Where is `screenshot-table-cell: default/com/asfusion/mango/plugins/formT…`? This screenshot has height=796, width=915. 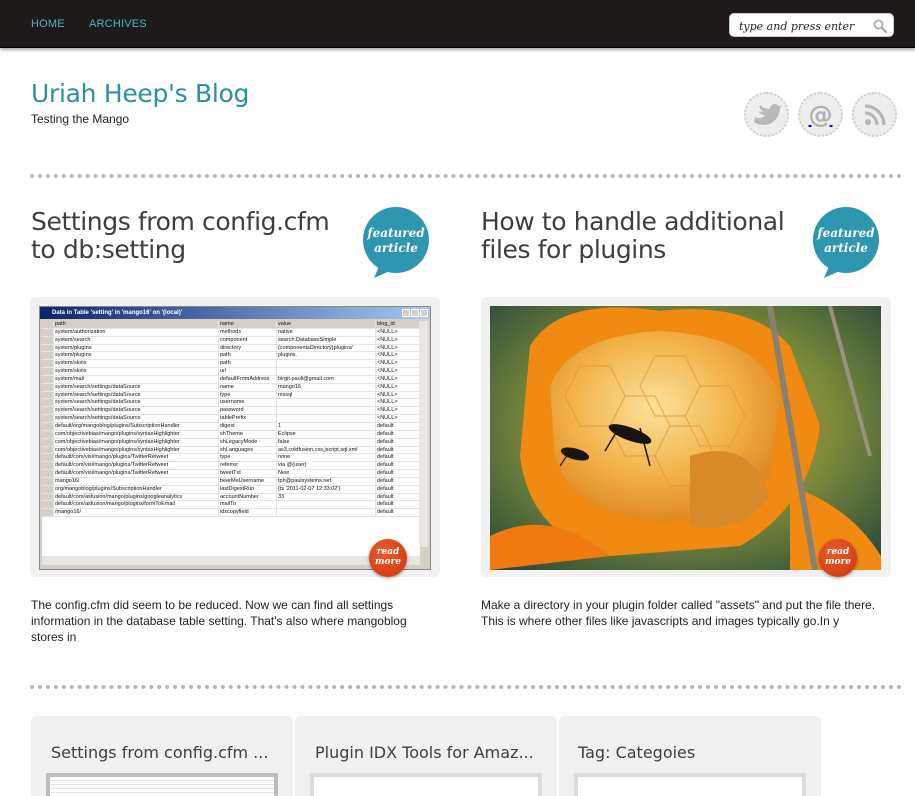 screenshot-table-cell: default/com/asfusion/mango/plugins/formT… is located at coordinates (136, 505).